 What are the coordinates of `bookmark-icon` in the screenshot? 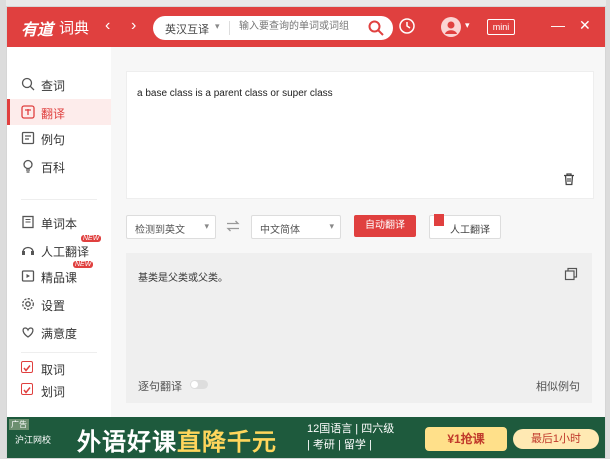 It's located at (439, 220).